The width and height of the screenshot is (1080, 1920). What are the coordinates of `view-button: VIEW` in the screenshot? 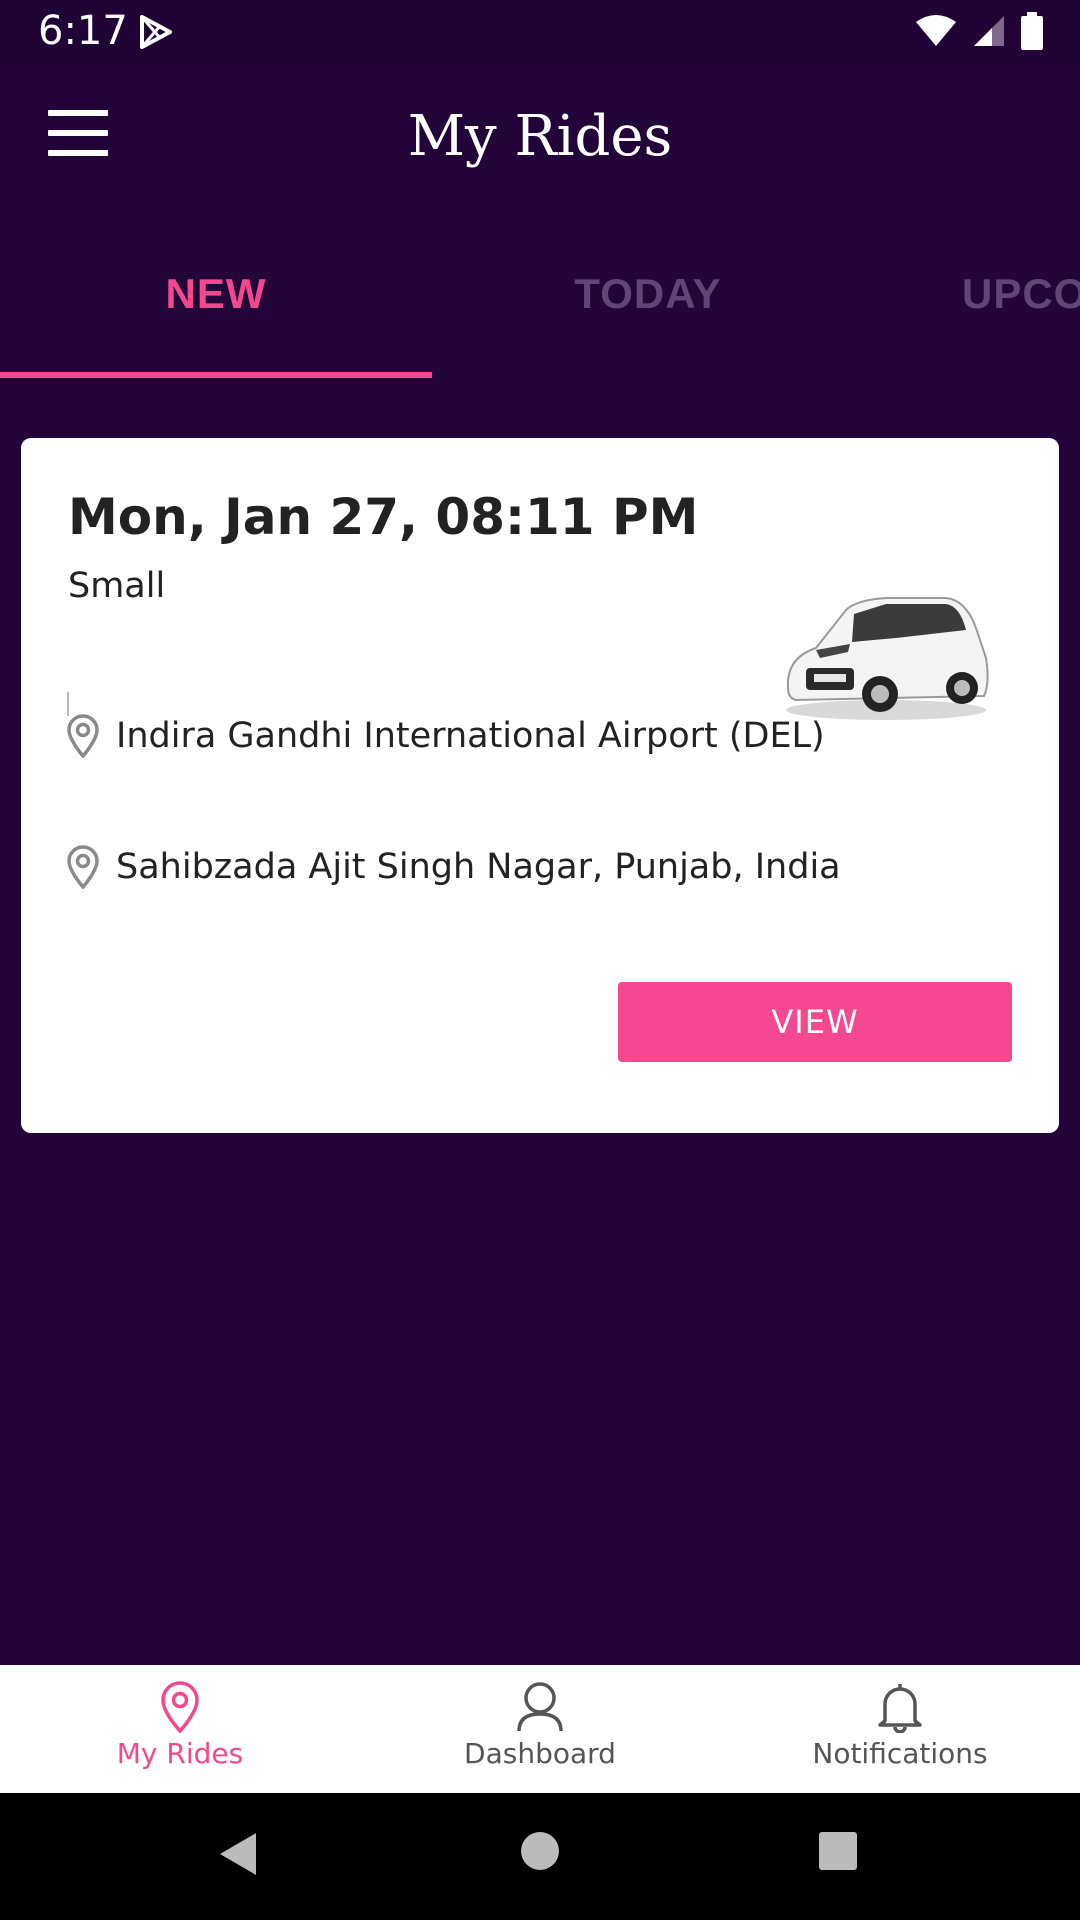 It's located at (815, 1022).